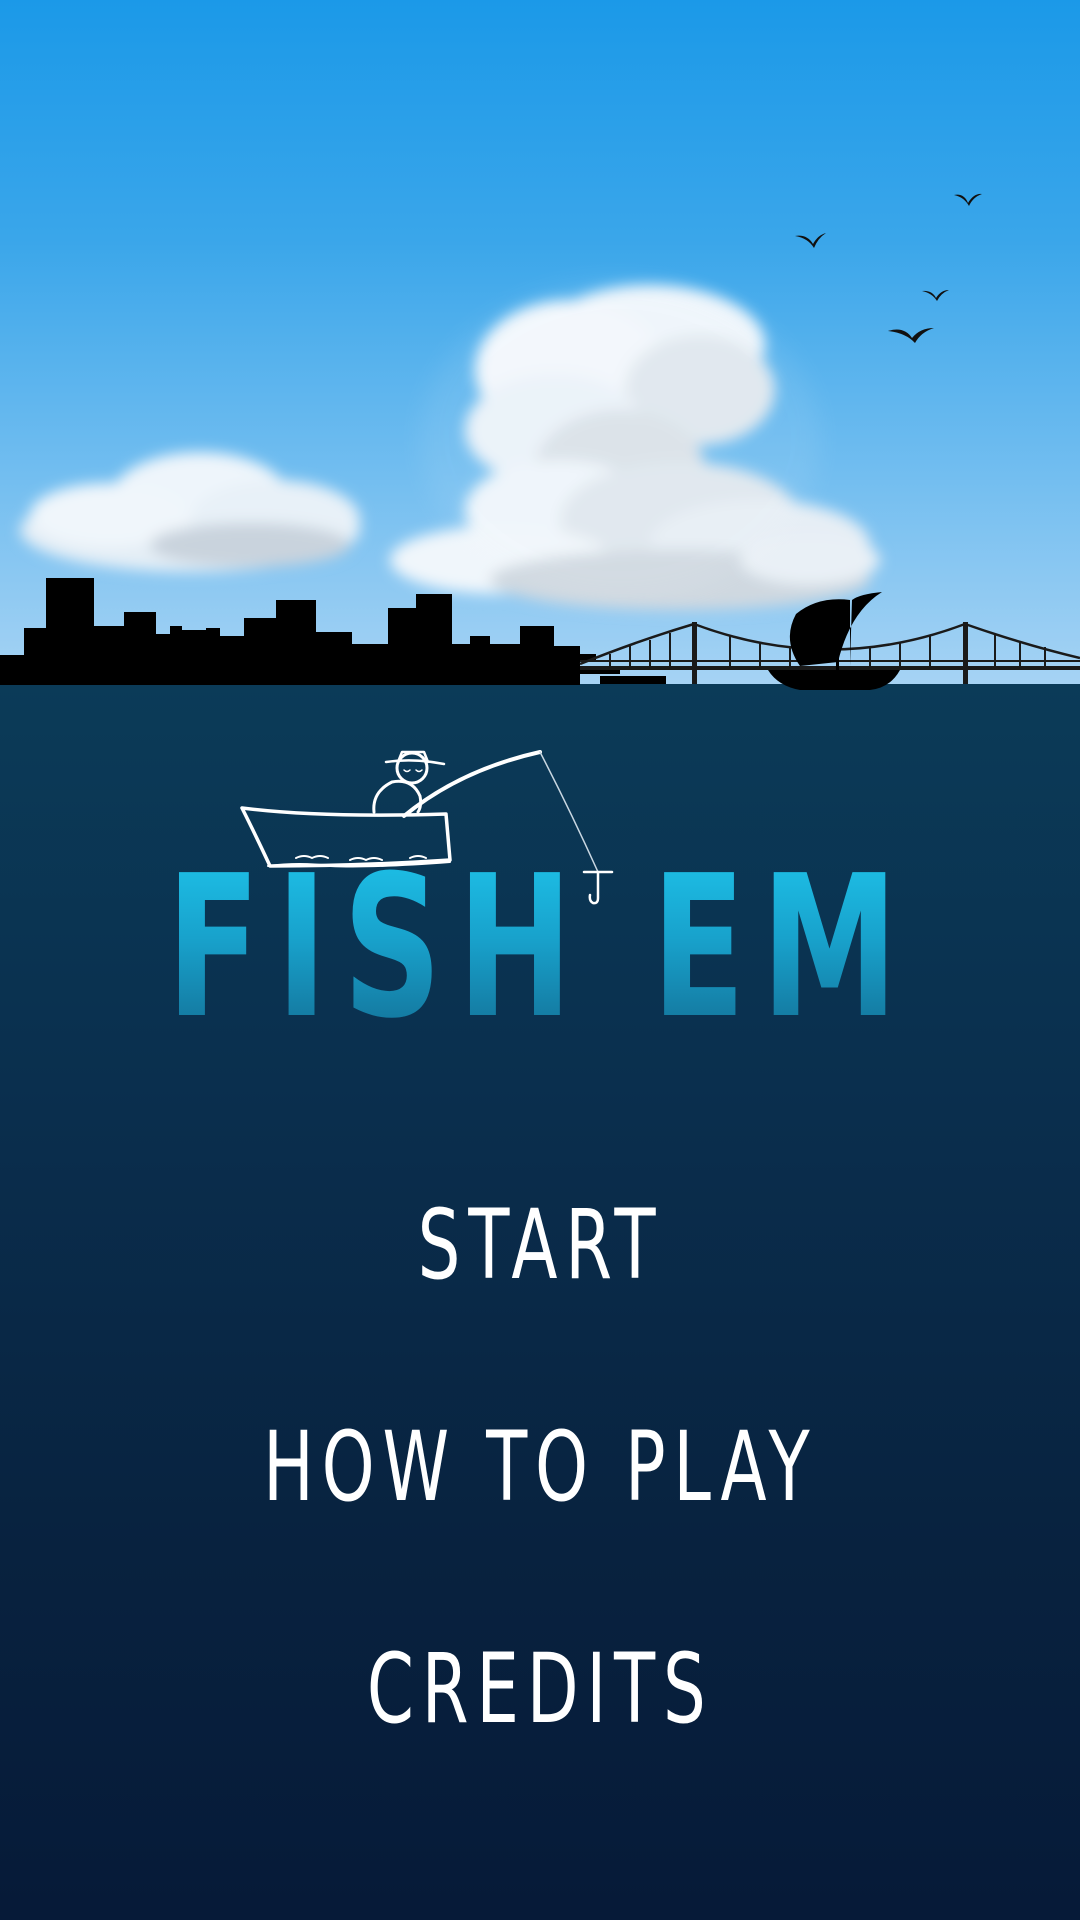  I want to click on how-to-play-button-label: HOW TO PLAY, so click(540, 1467).